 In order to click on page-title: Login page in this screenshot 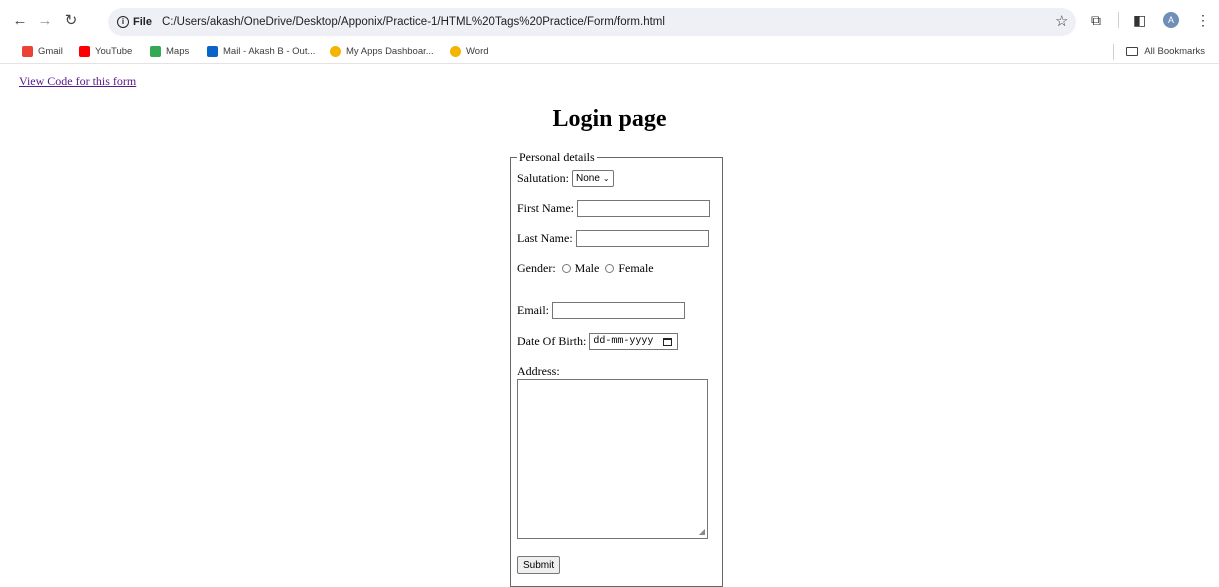, I will do `click(609, 119)`.